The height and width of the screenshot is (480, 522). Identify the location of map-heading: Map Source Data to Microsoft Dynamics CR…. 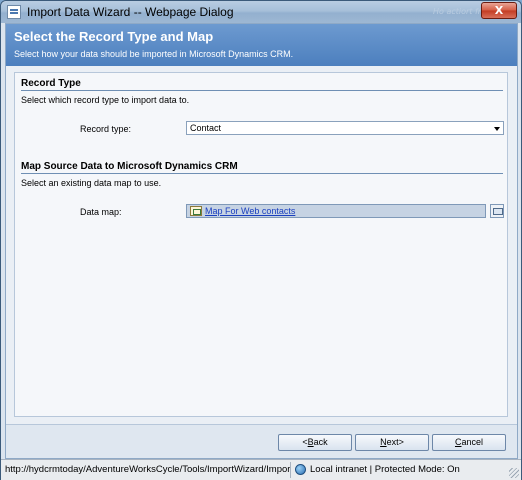
(129, 166).